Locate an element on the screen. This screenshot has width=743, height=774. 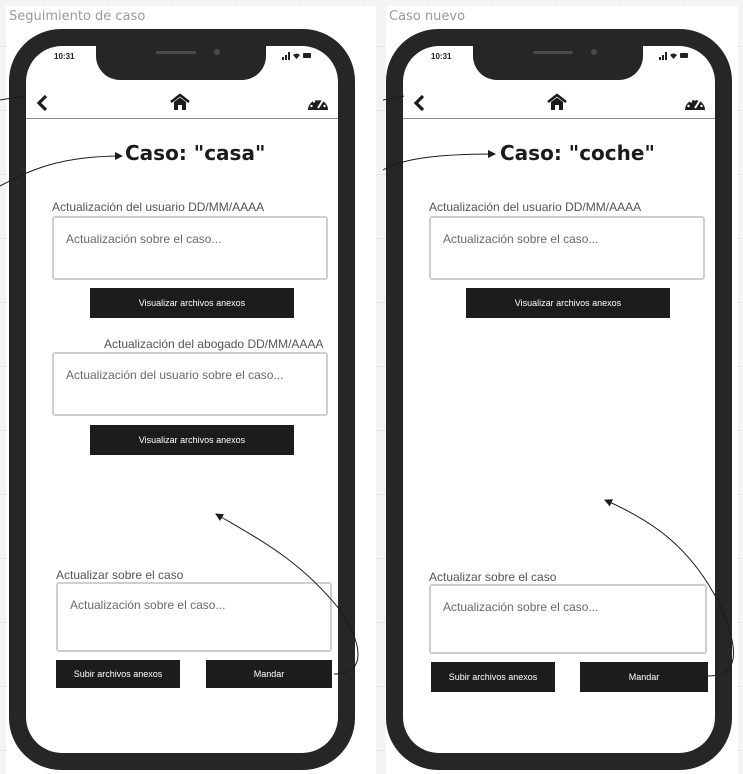
frame-label: Seguimiento de caso is located at coordinates (77, 16).